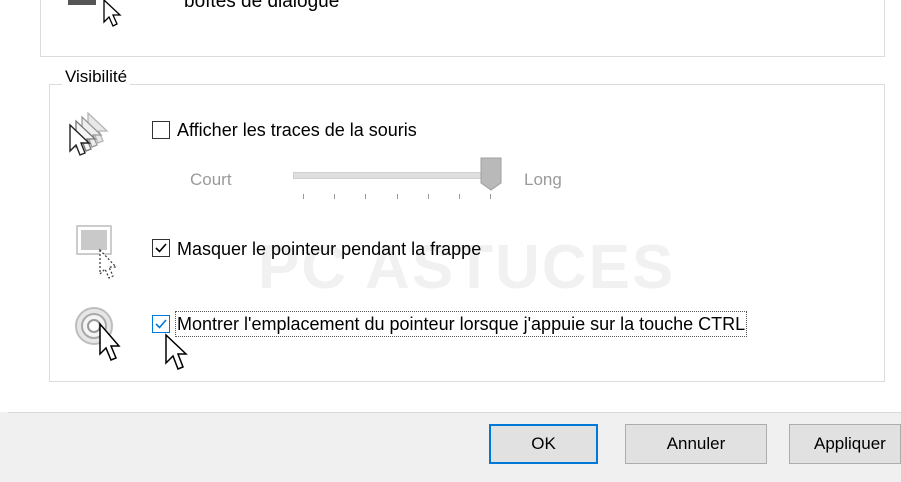 The image size is (901, 482). What do you see at coordinates (262, 6) in the screenshot?
I see `previous-option-label: boîtes de dialogue` at bounding box center [262, 6].